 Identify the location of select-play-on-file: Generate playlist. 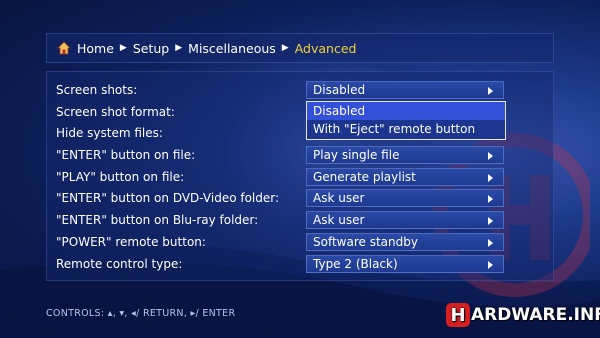
(405, 177).